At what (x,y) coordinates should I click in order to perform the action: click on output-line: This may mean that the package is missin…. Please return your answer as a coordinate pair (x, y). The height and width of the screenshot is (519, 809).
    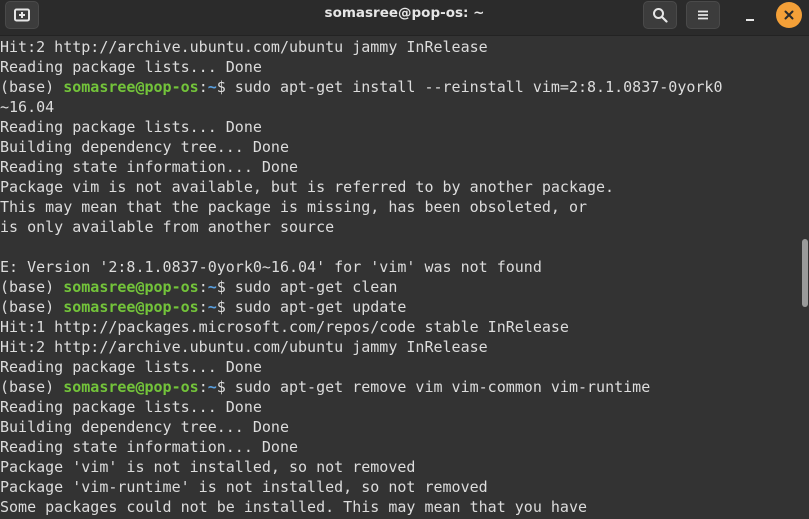
    Looking at the image, I should click on (293, 207).